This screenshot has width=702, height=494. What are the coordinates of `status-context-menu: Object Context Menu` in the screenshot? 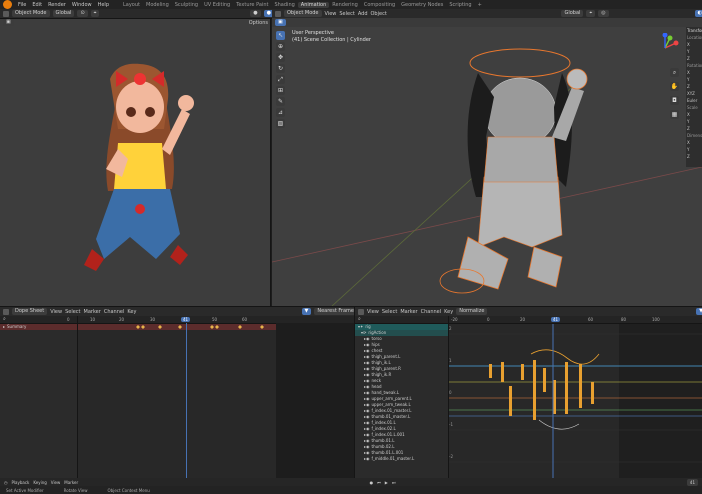 It's located at (128, 490).